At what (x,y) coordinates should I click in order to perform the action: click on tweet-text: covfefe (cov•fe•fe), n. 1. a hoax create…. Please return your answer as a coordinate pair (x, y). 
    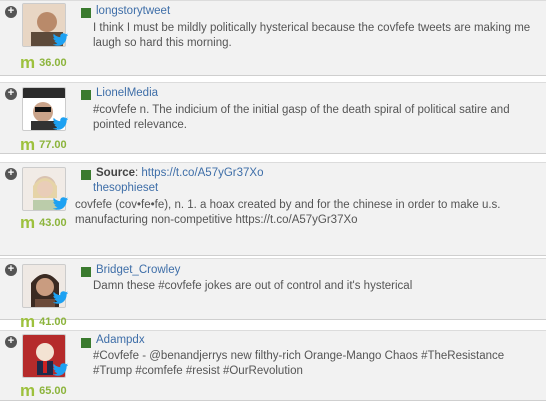
    Looking at the image, I should click on (288, 212).